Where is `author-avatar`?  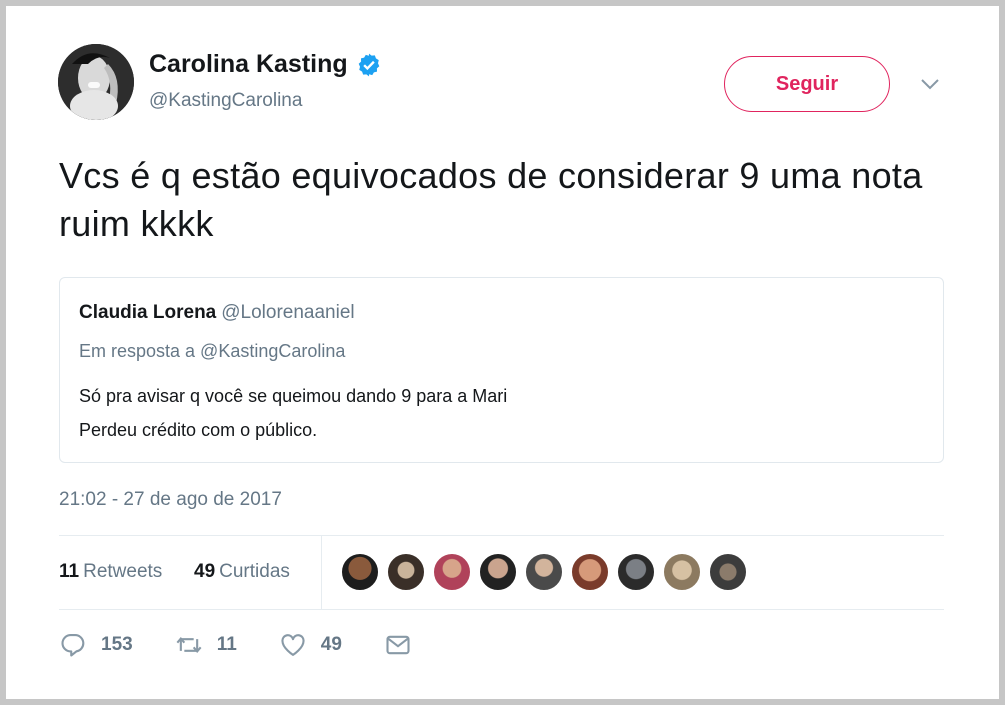 author-avatar is located at coordinates (96, 82).